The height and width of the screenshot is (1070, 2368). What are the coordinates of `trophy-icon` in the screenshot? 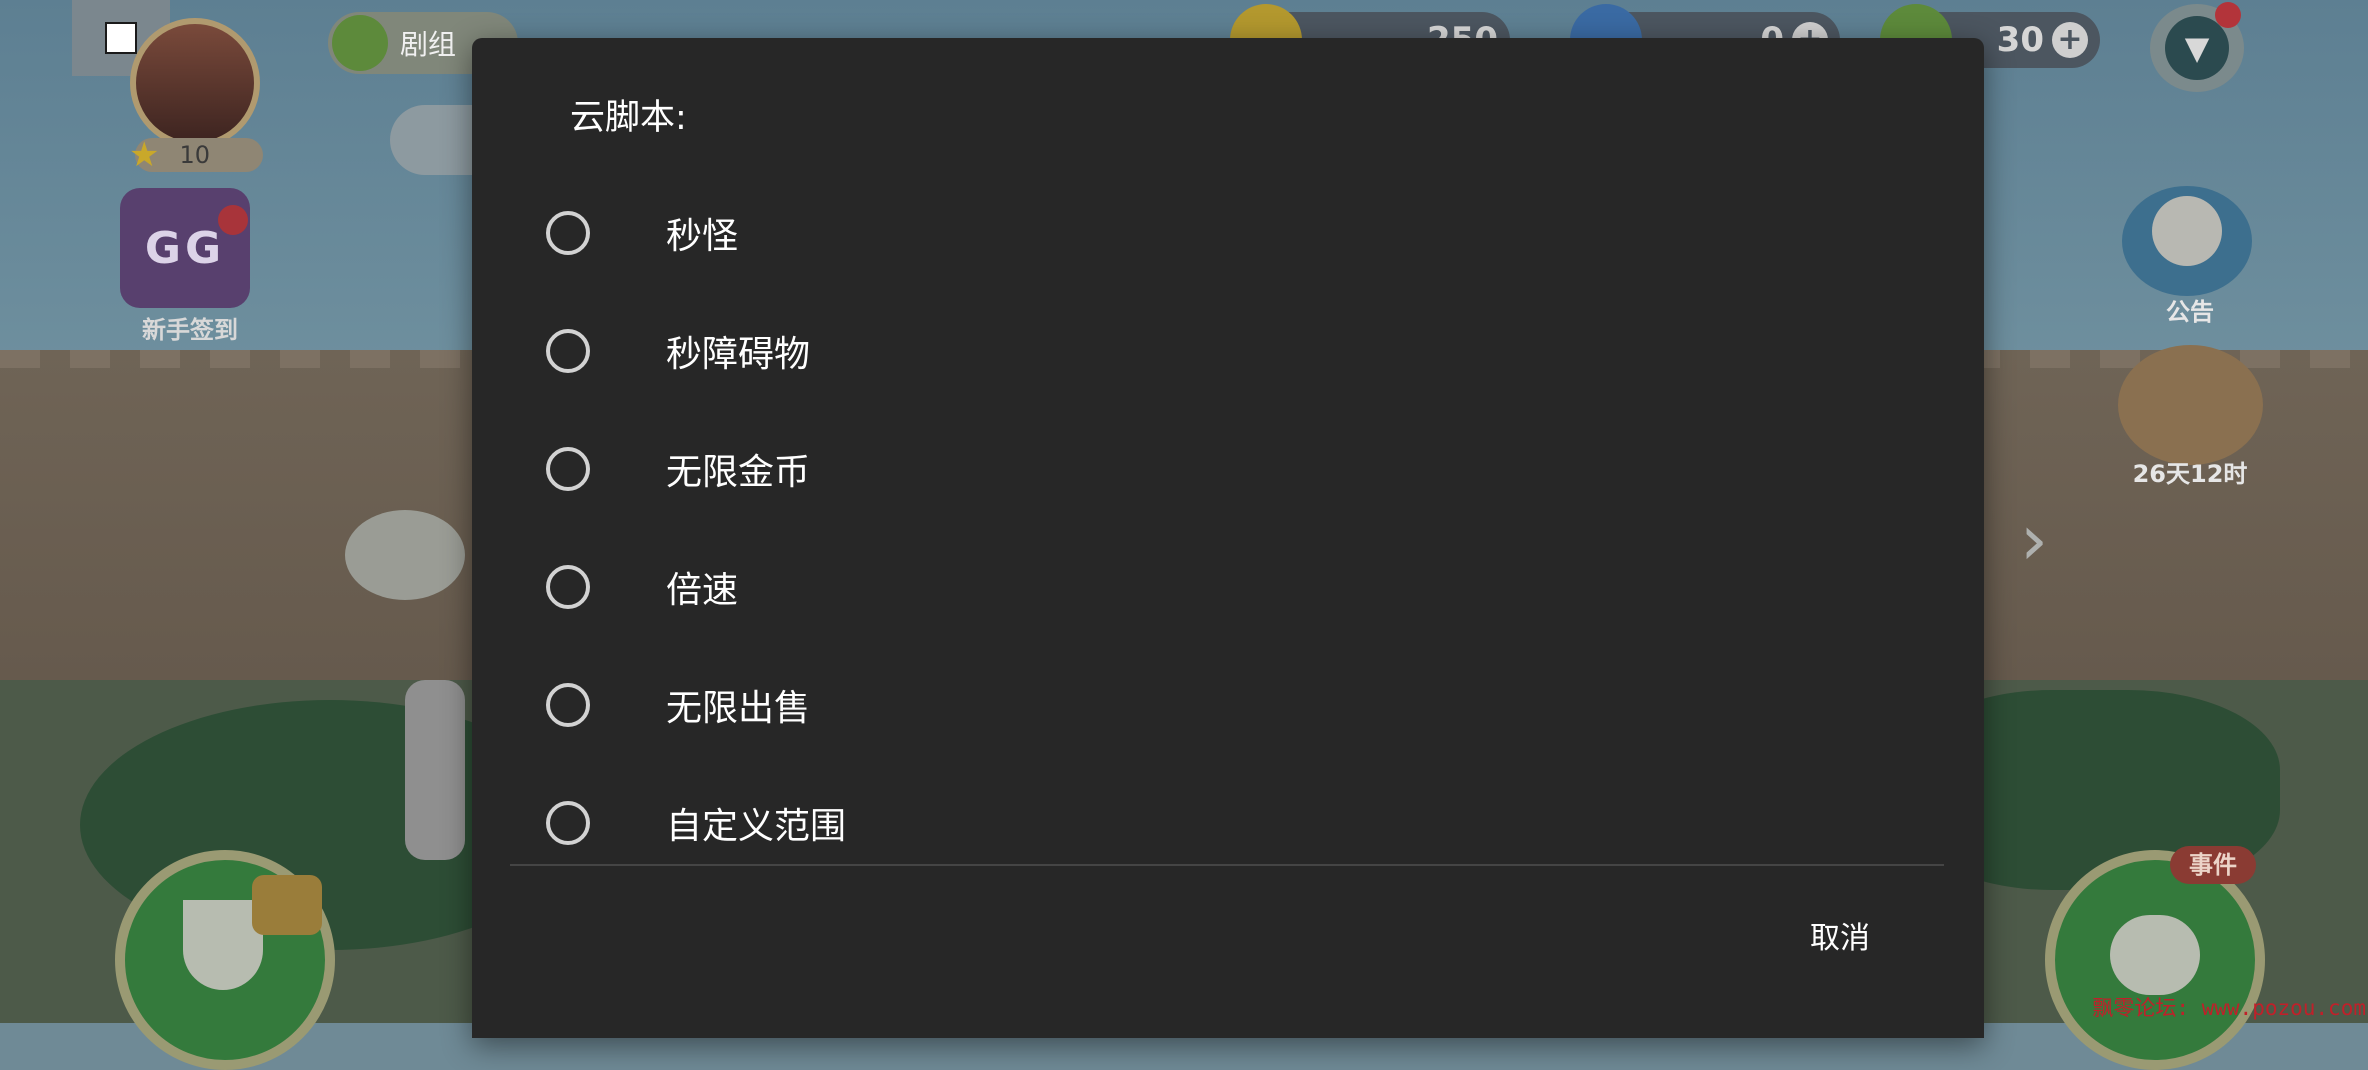 It's located at (223, 945).